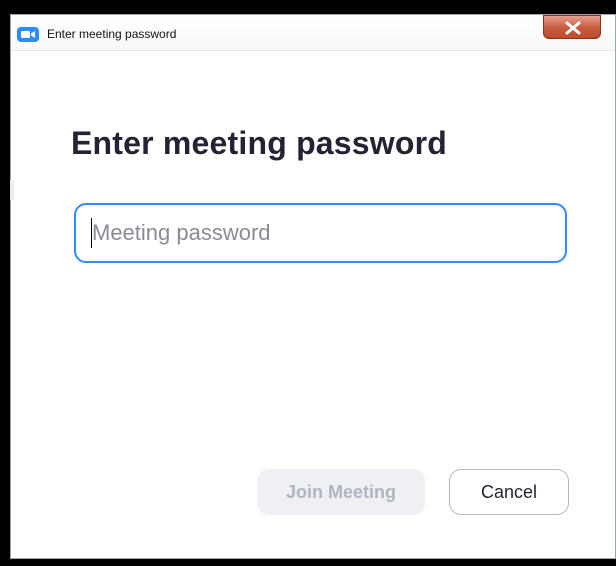 The height and width of the screenshot is (566, 616). Describe the element at coordinates (320, 233) in the screenshot. I see `meeting-password-input` at that location.